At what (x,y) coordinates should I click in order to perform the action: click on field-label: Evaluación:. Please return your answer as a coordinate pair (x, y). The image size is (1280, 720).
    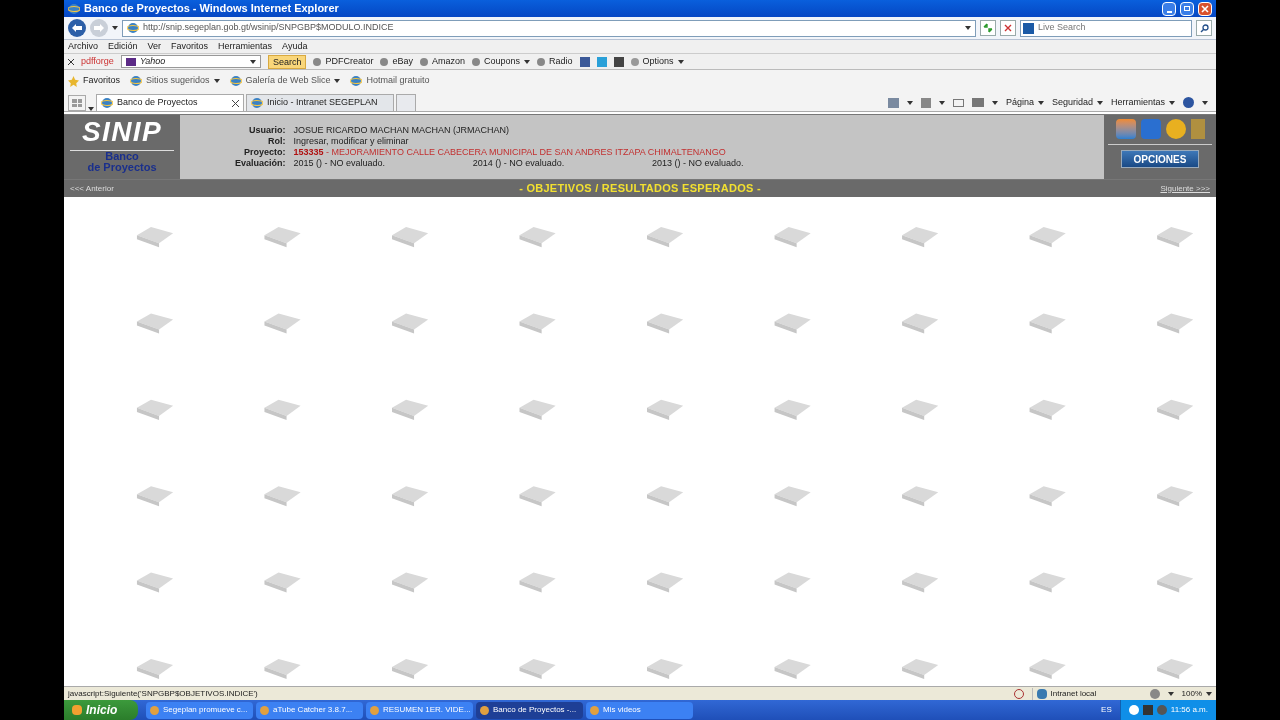
    Looking at the image, I should click on (260, 163).